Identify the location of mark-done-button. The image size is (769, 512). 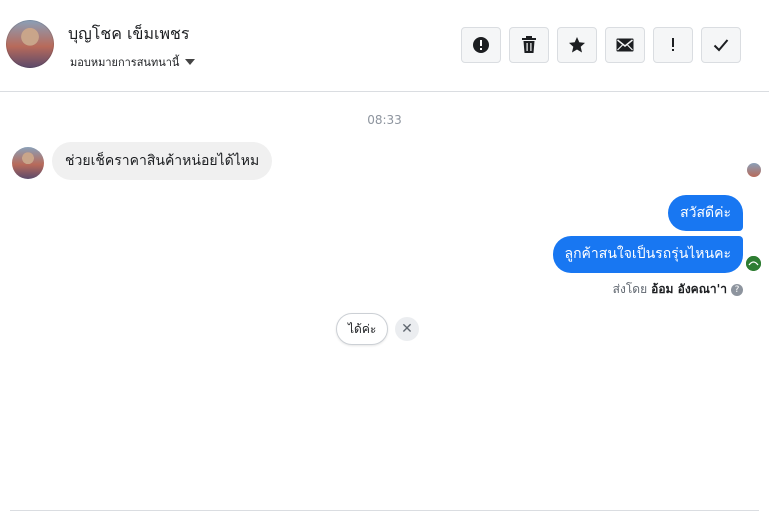
(721, 45).